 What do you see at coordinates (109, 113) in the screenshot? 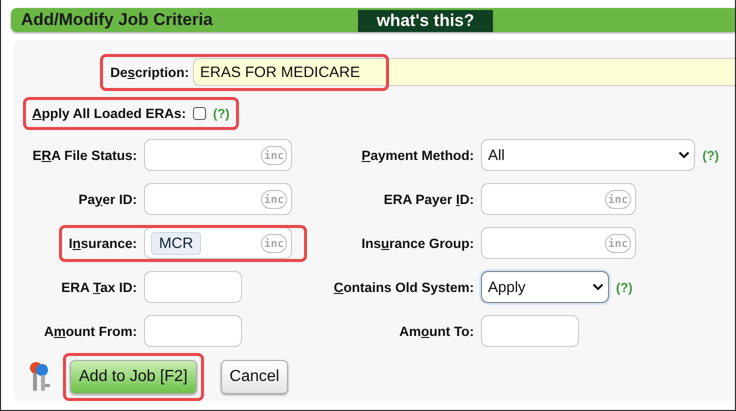
I see `field-label: Apply All Loaded ERAs:` at bounding box center [109, 113].